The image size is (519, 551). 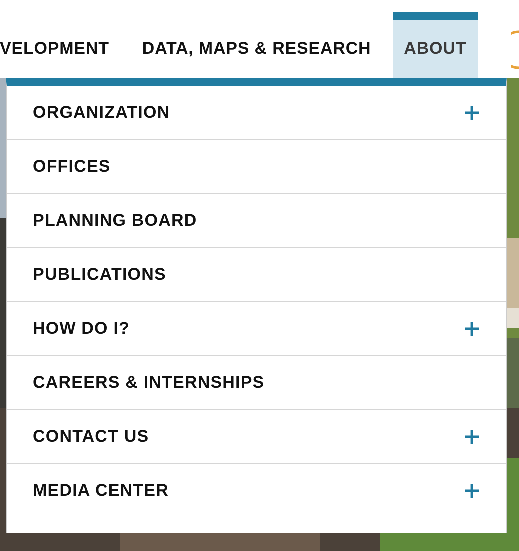 I want to click on nav-link: VELOPMENT, so click(x=63, y=45).